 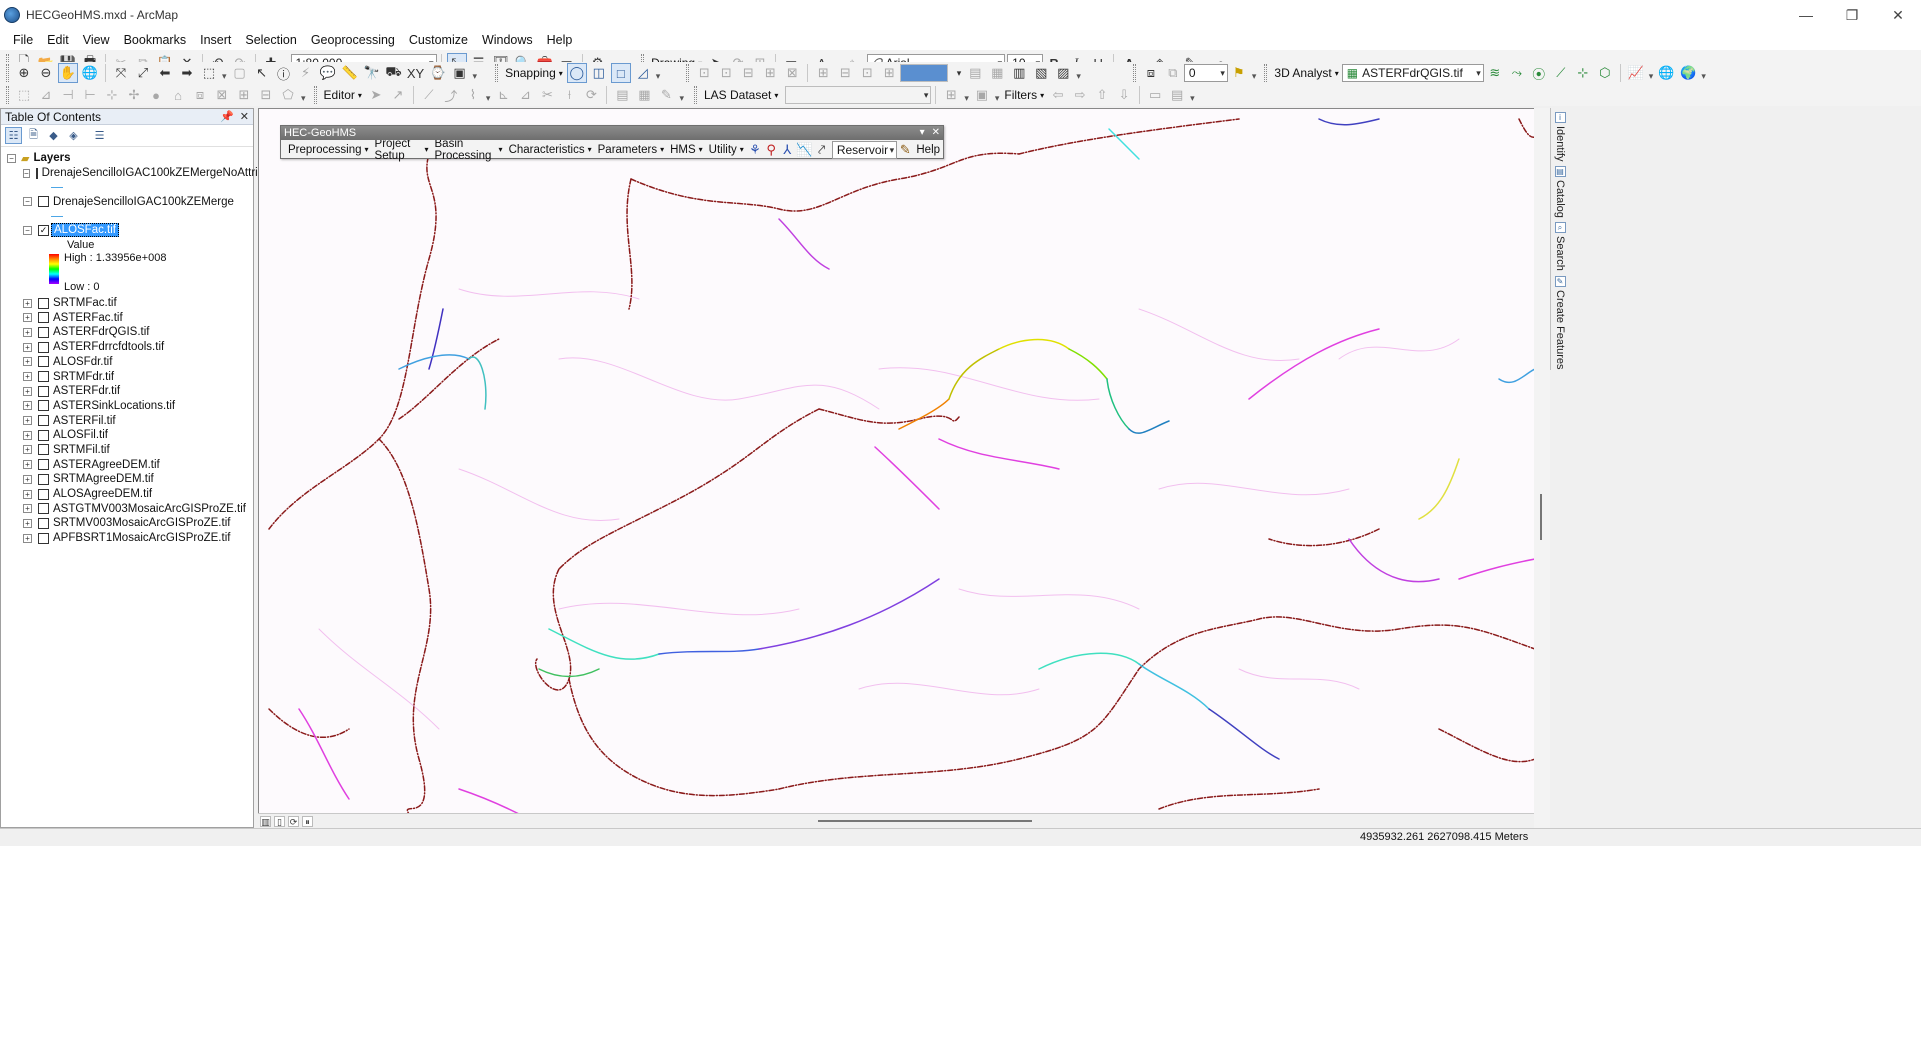 I want to click on layer-name: APFBSRT1MosaicArcGISProZE.tif, so click(x=141, y=538).